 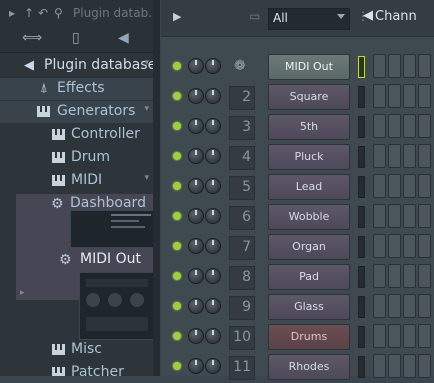 What do you see at coordinates (309, 97) in the screenshot?
I see `channel-name-button: Square` at bounding box center [309, 97].